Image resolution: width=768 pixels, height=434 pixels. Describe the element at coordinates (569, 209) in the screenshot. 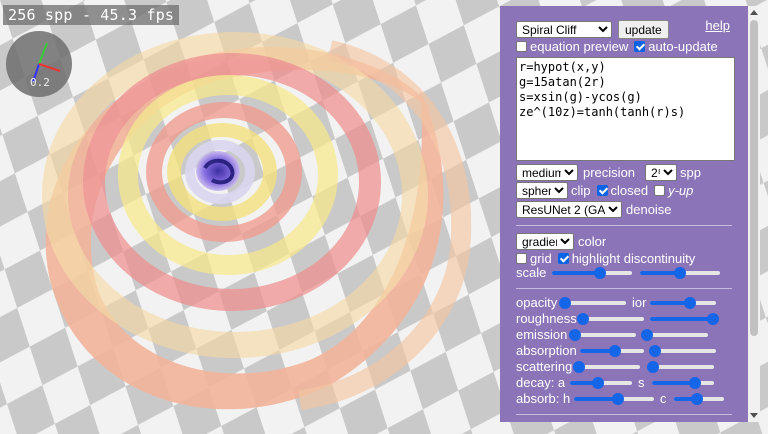

I see `denoise-select: ResUNet 2 (GAN)` at that location.